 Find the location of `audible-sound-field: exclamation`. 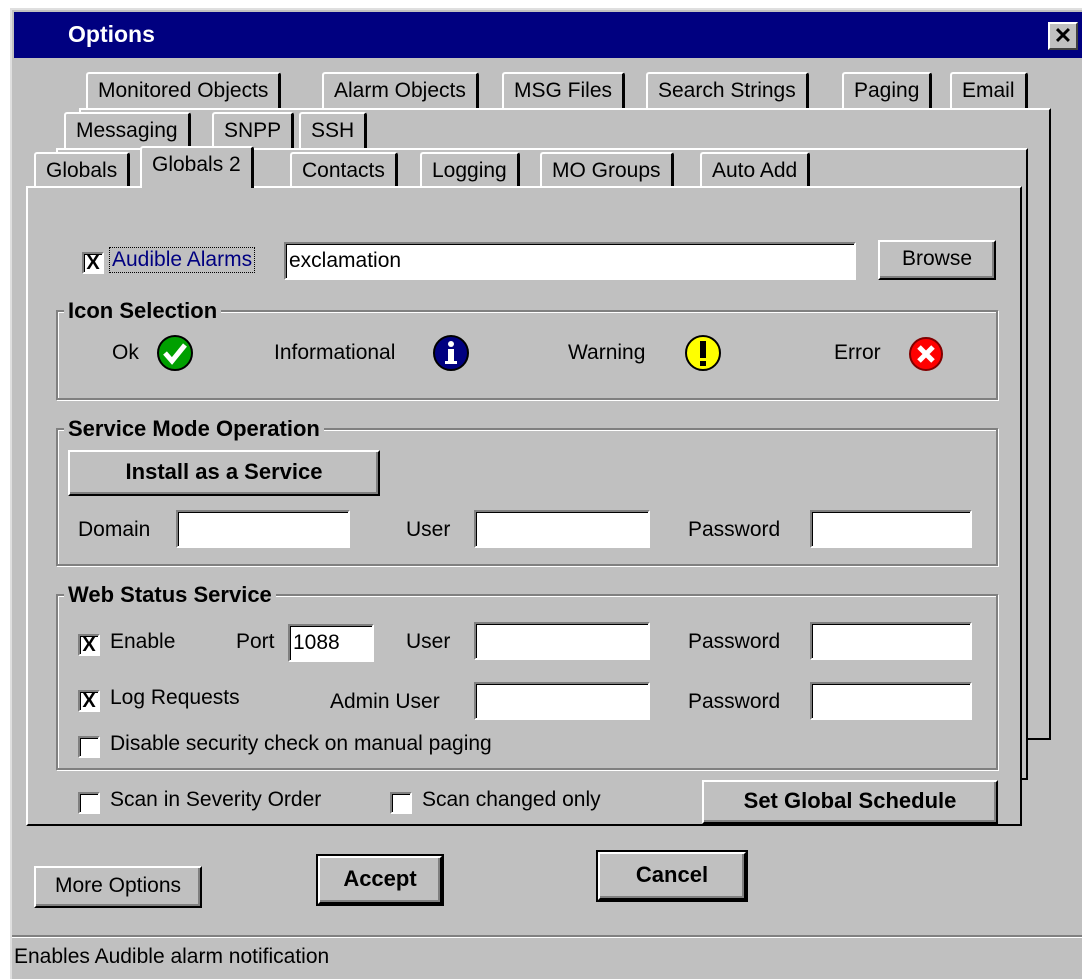

audible-sound-field: exclamation is located at coordinates (570, 261).